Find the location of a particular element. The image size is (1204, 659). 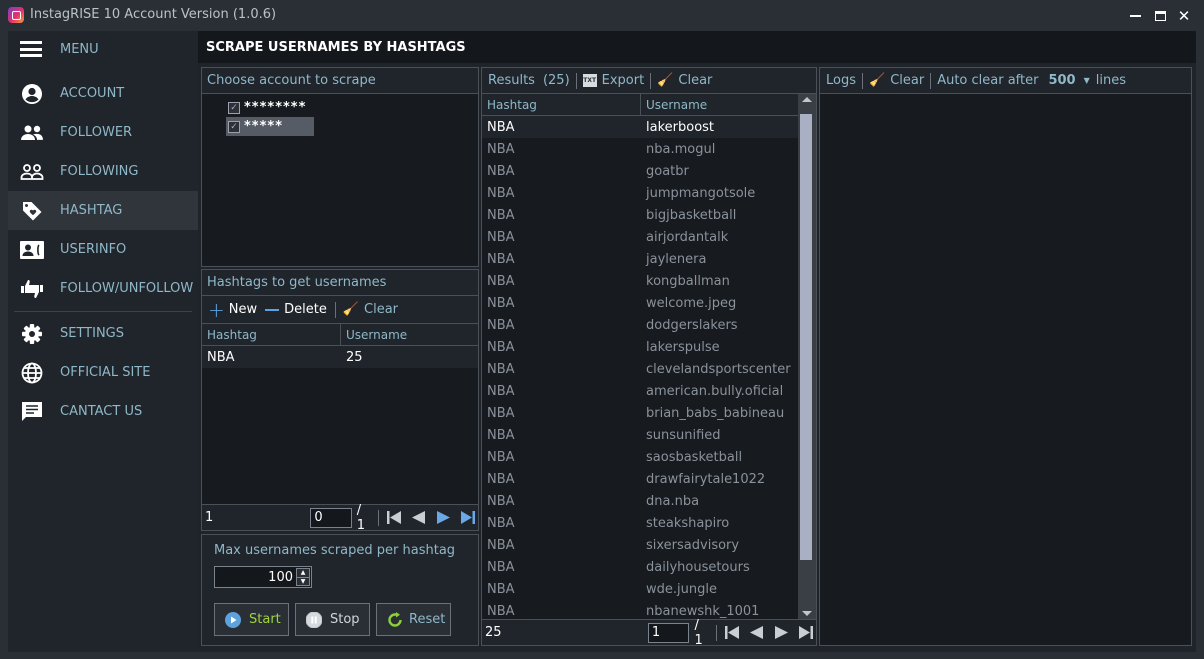

clear-label: Clear is located at coordinates (907, 80).